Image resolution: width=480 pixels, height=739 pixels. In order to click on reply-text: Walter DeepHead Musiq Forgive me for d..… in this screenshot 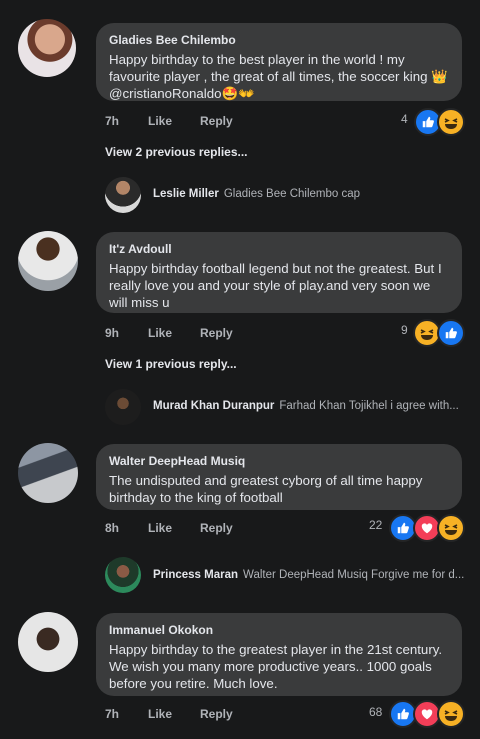, I will do `click(354, 575)`.